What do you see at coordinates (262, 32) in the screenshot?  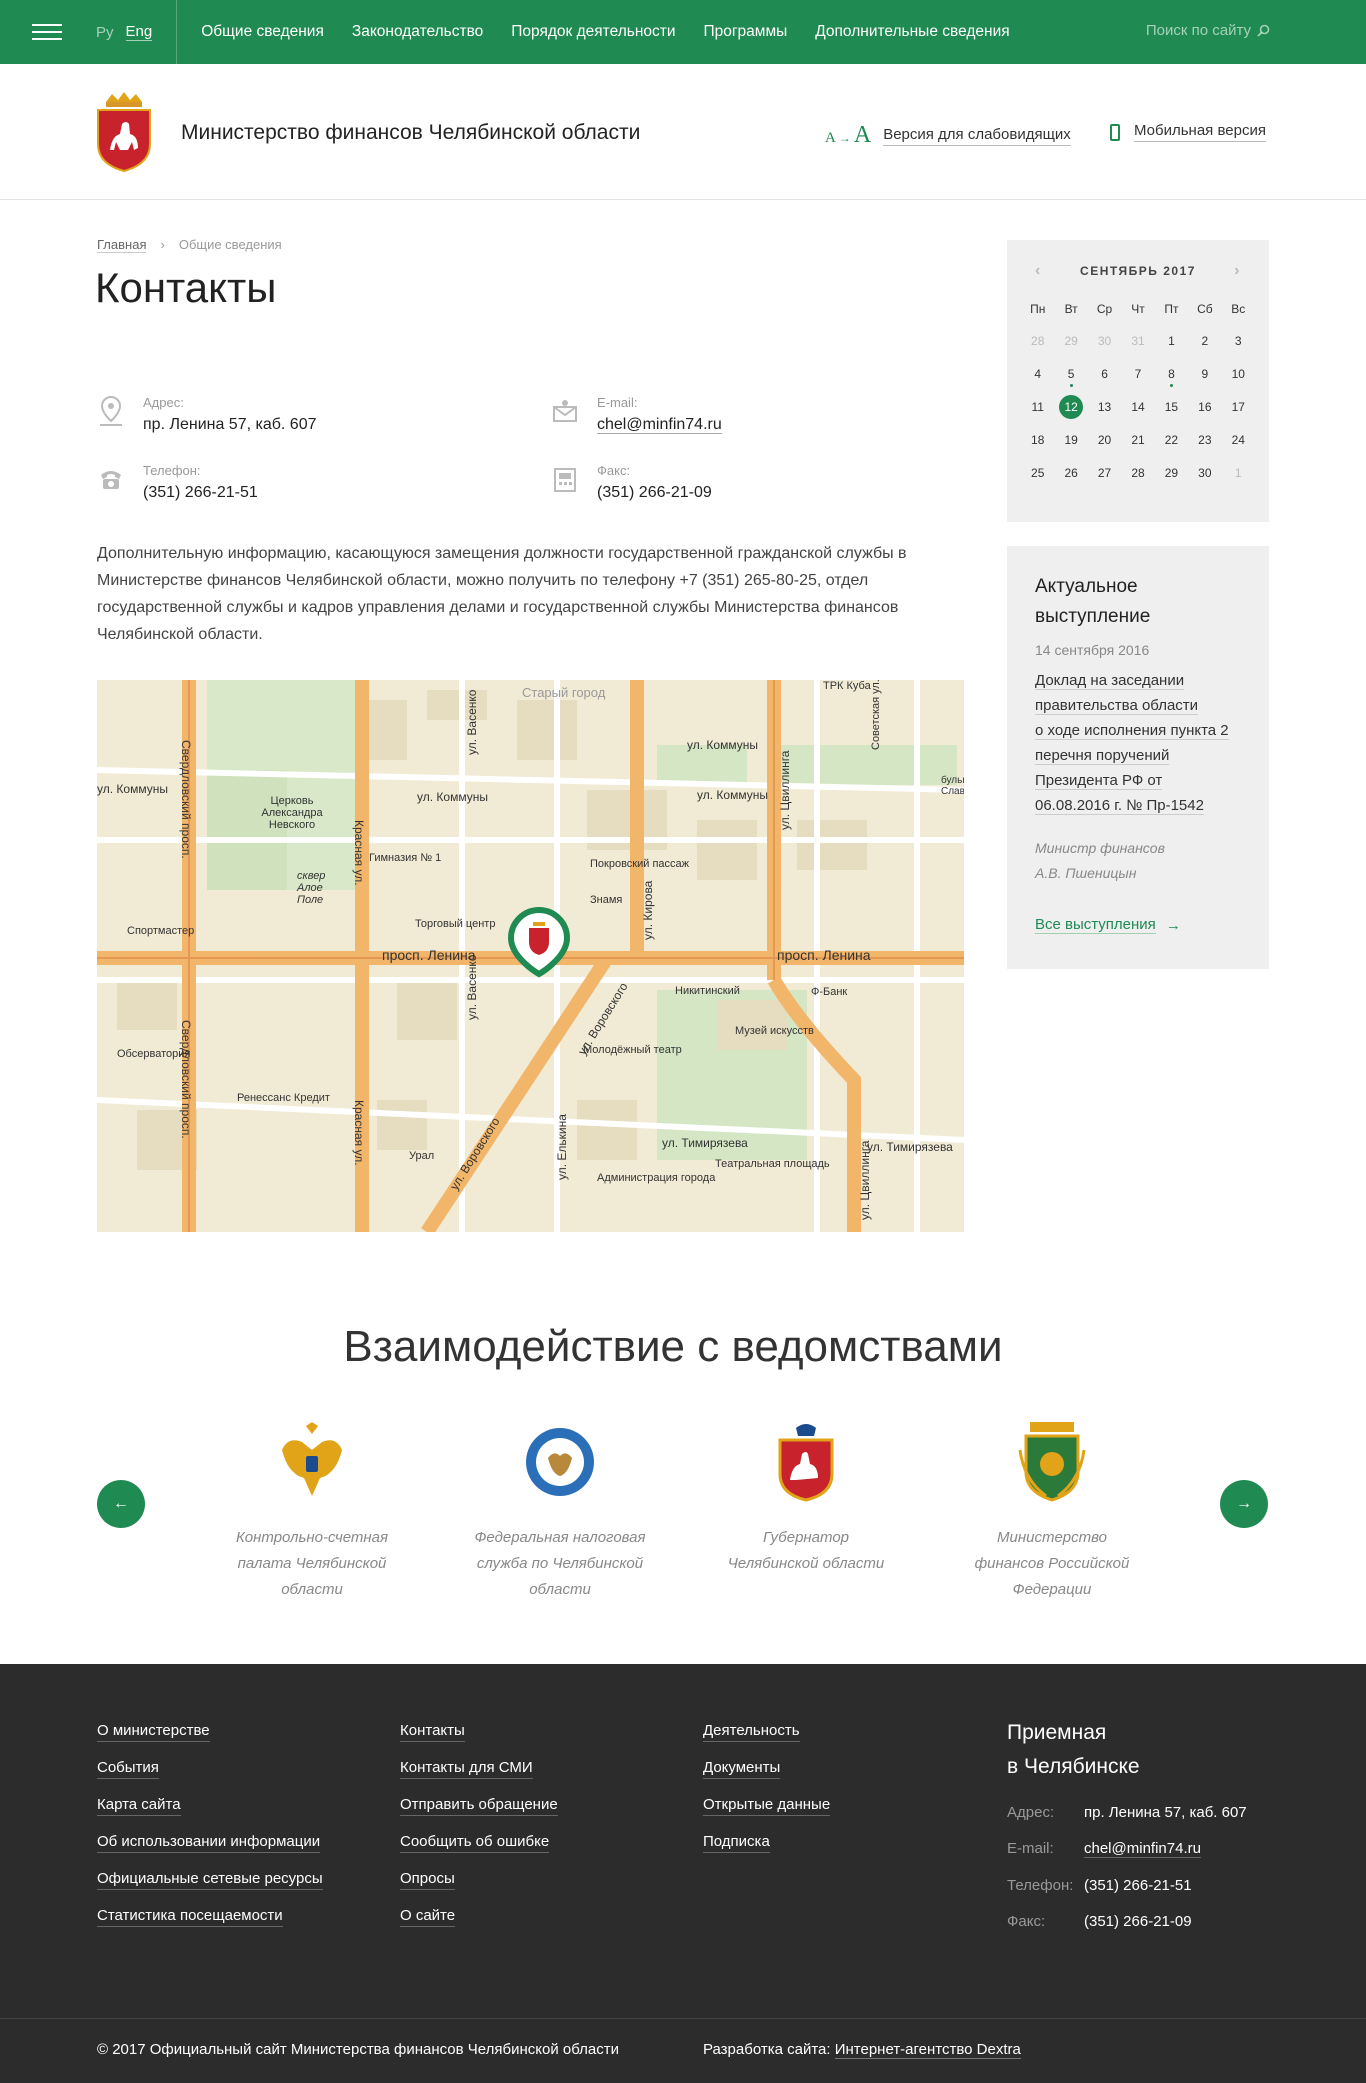 I see `nav-general-info: Общие сведения` at bounding box center [262, 32].